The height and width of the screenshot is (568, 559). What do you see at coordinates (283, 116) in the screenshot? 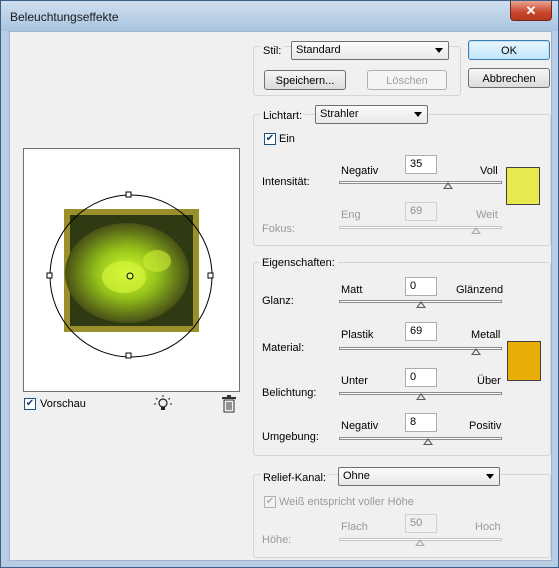
I see `light-type-label: Lichtart:` at bounding box center [283, 116].